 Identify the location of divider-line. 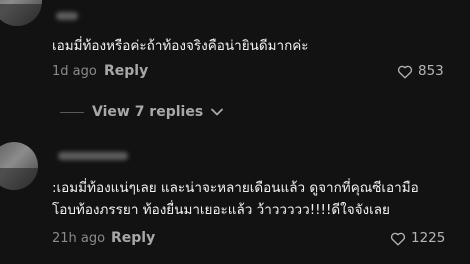
(72, 112).